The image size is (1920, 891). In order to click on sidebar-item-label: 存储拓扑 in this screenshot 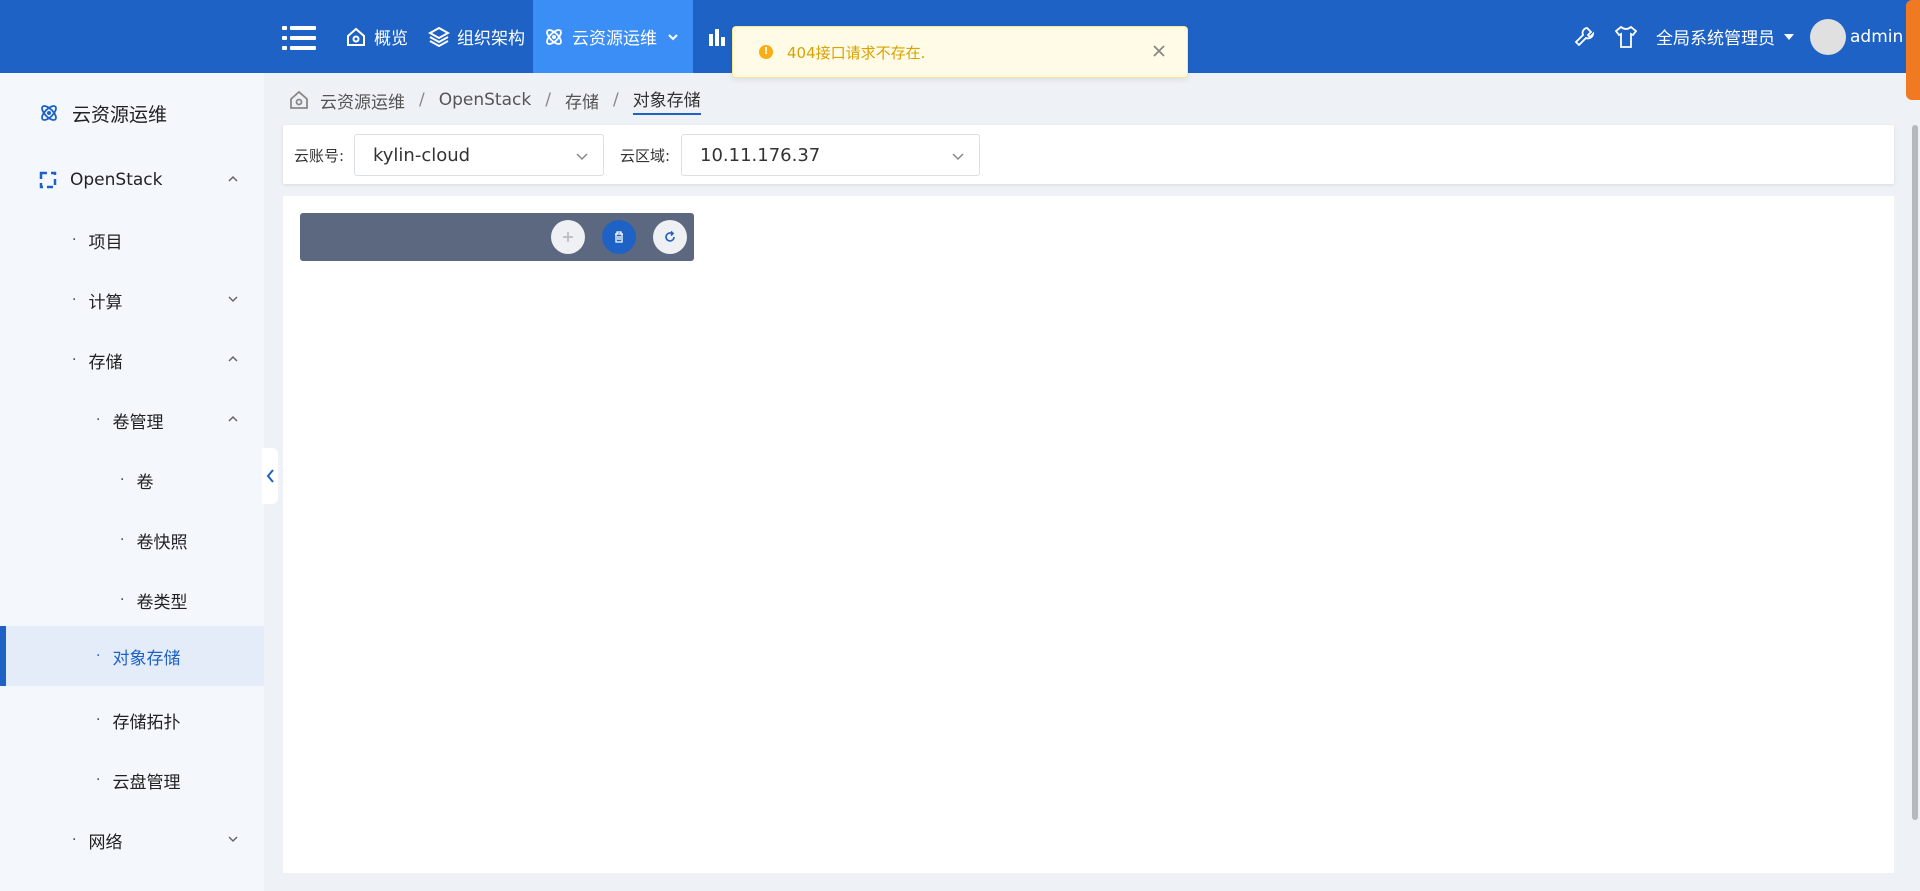, I will do `click(146, 722)`.